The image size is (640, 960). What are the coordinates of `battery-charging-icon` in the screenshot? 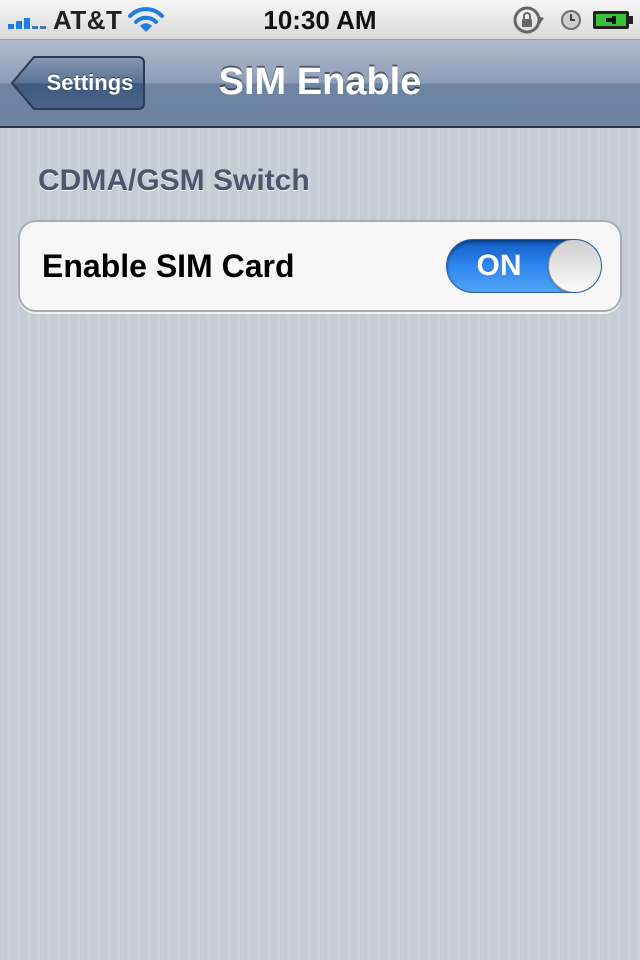 It's located at (613, 20).